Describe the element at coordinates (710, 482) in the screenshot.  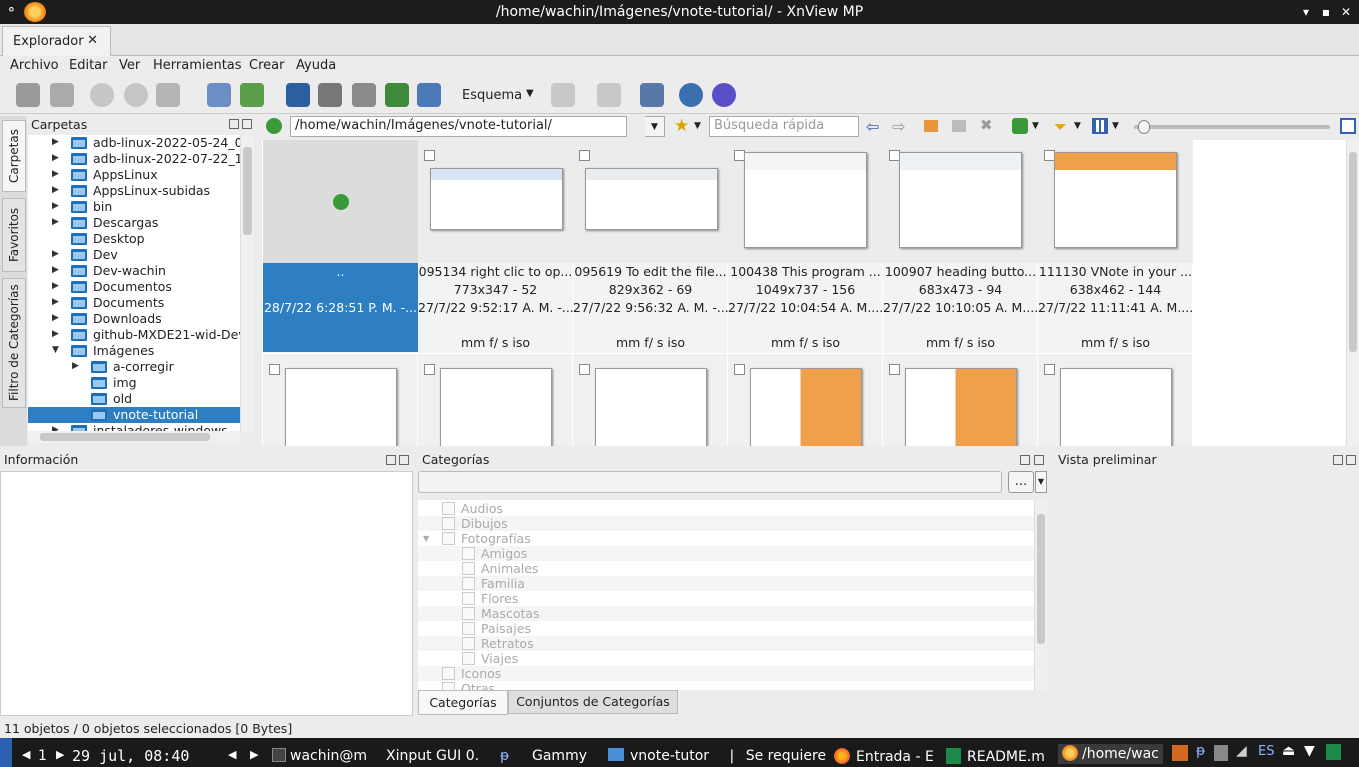
I see `category-search-input` at that location.